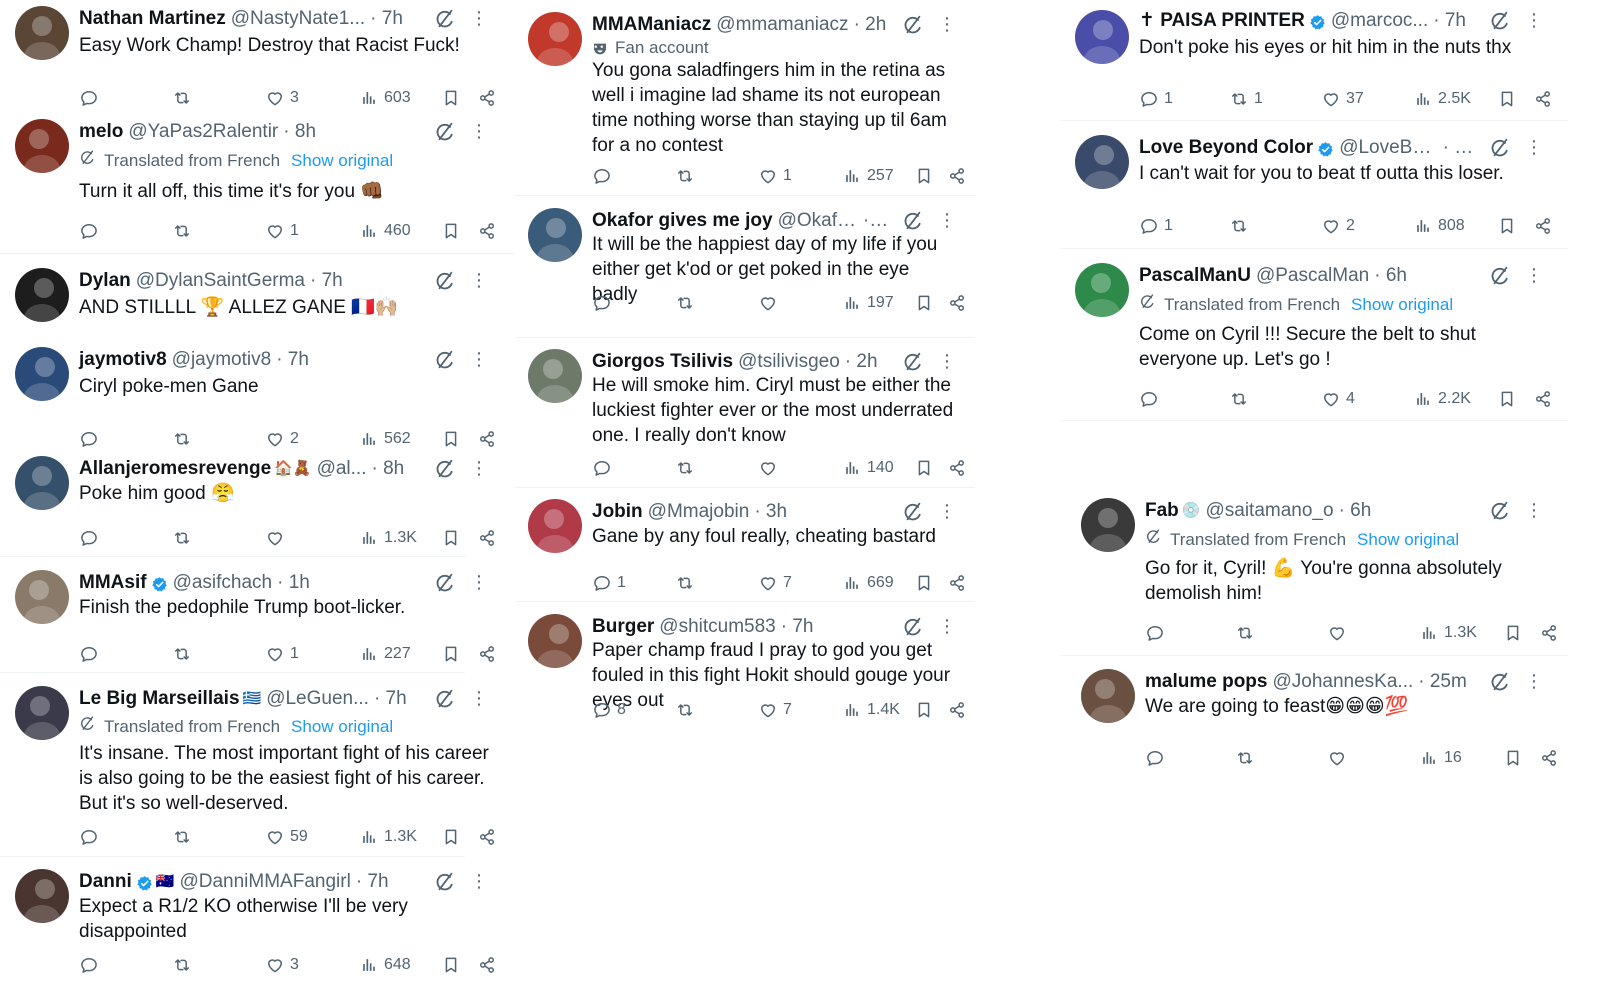  Describe the element at coordinates (868, 176) in the screenshot. I see `views-button: 257` at that location.